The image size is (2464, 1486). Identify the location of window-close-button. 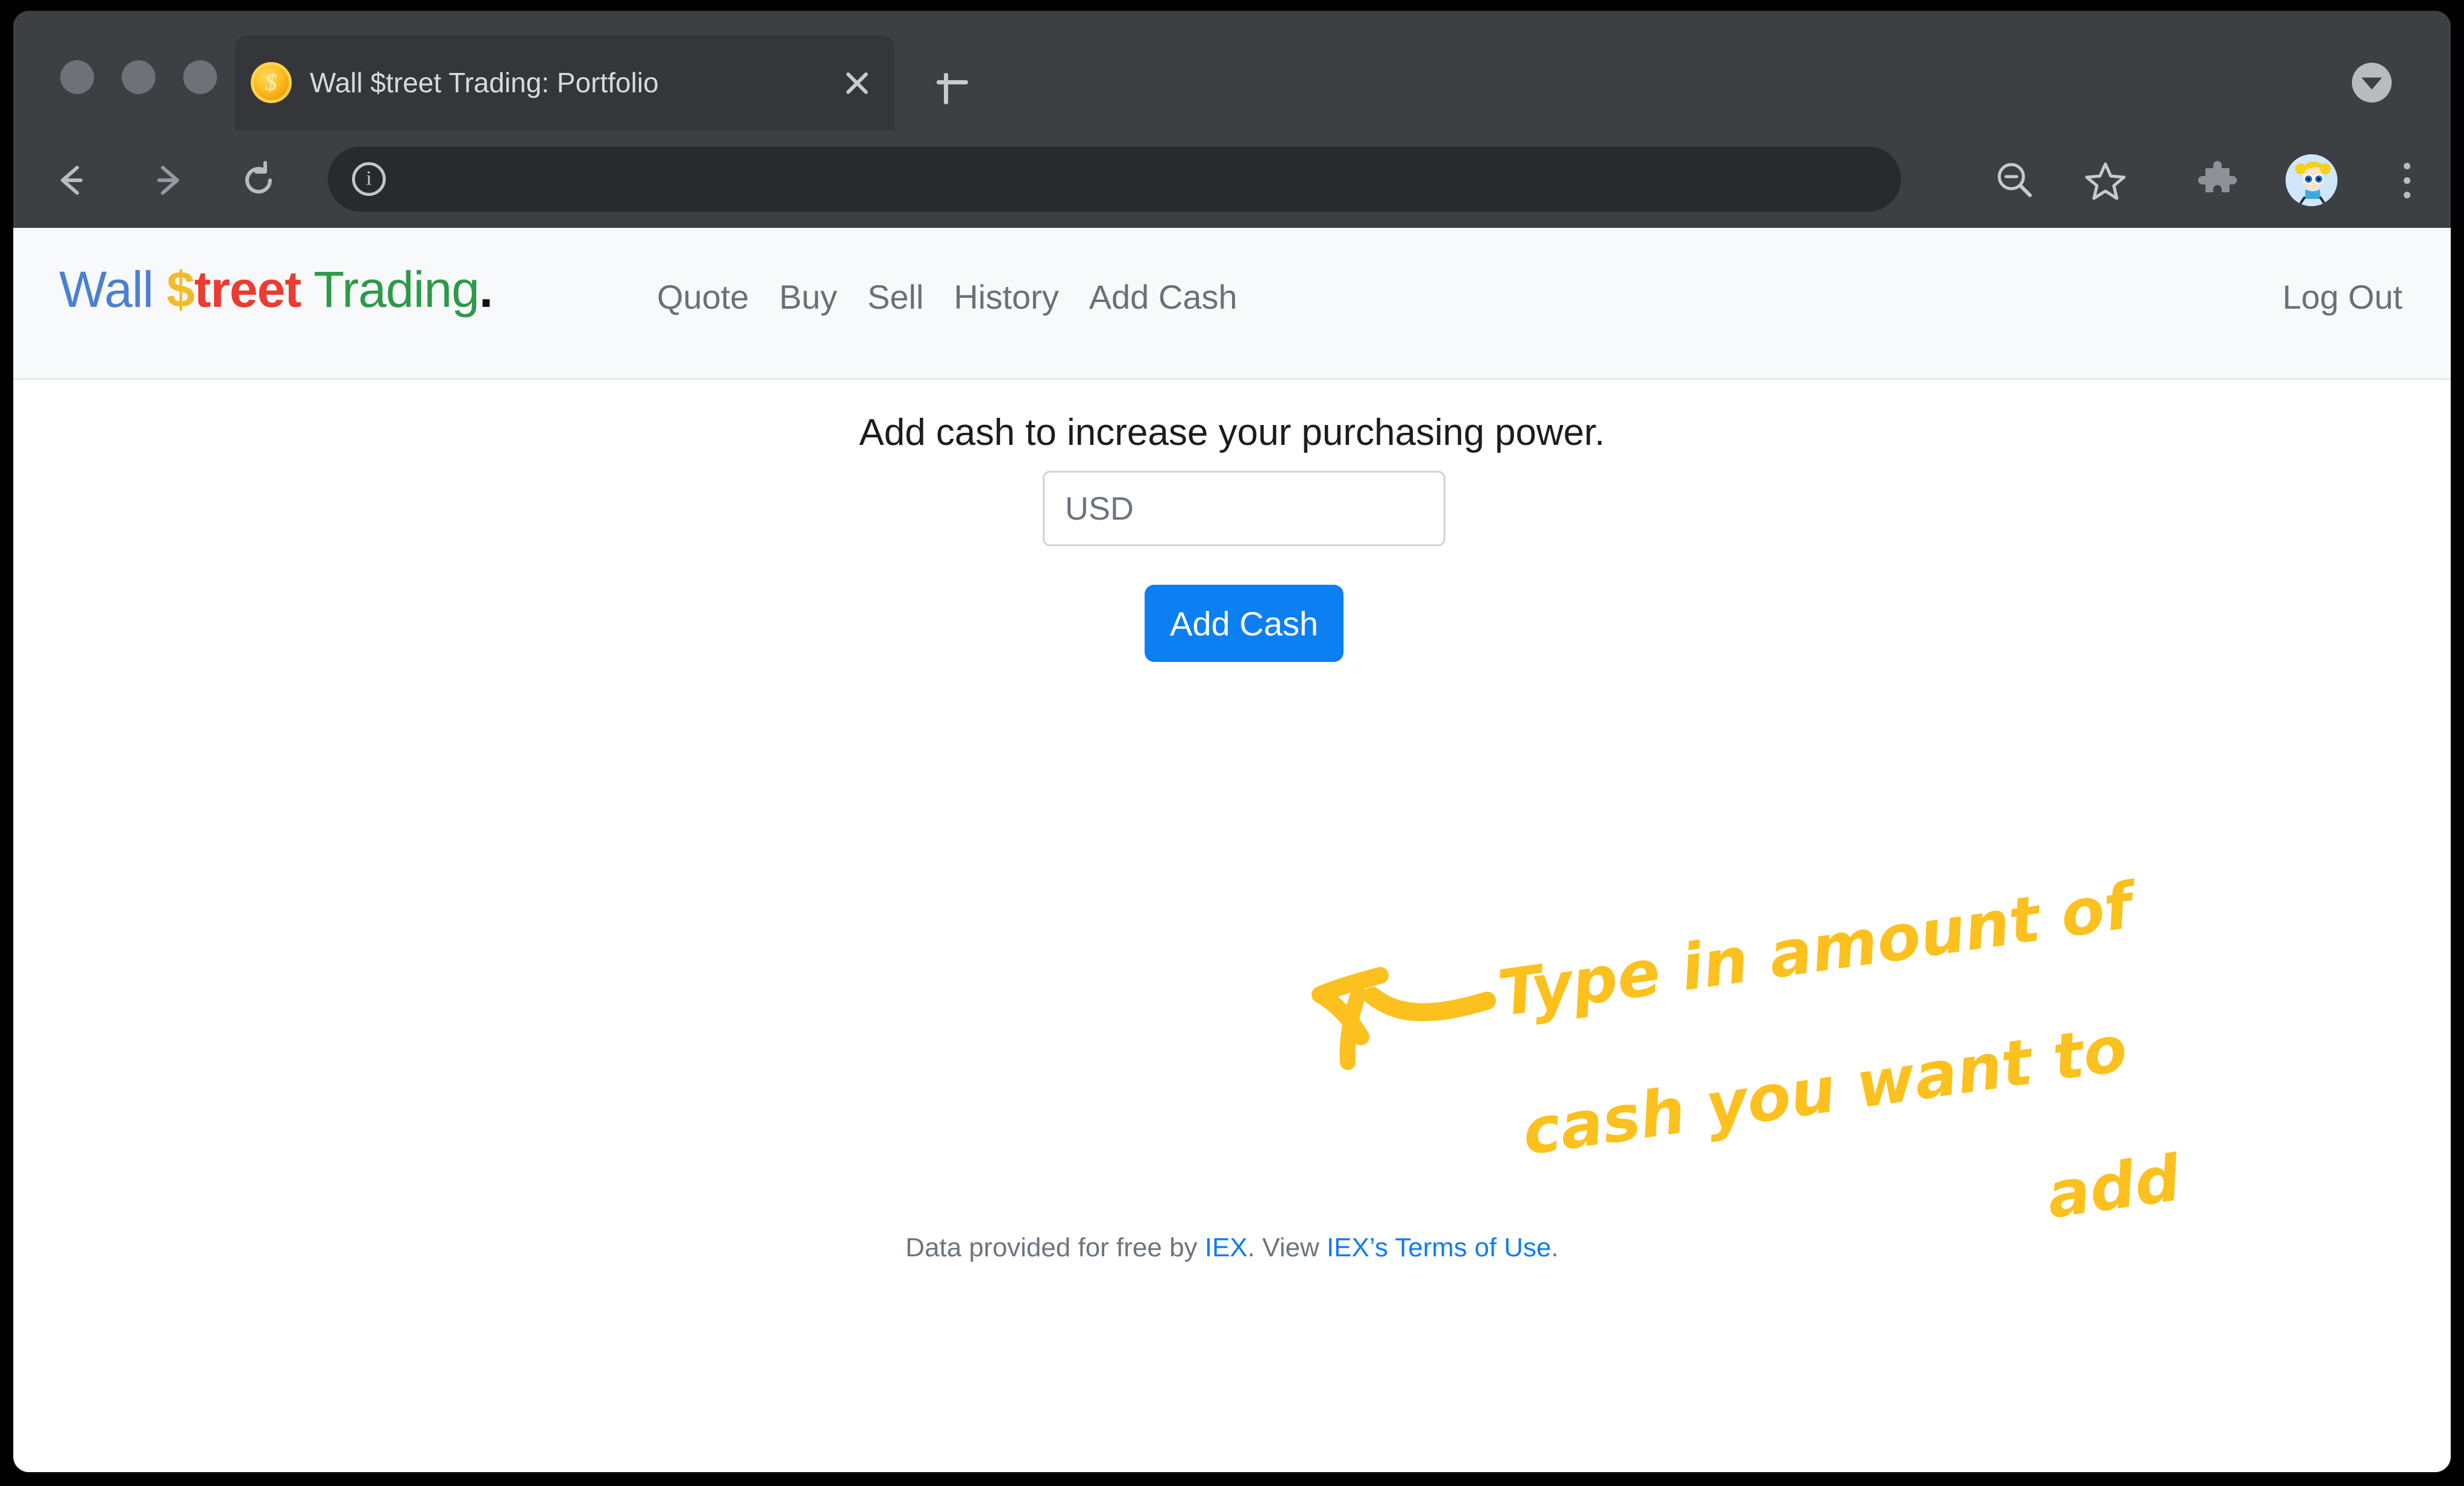
(77, 77).